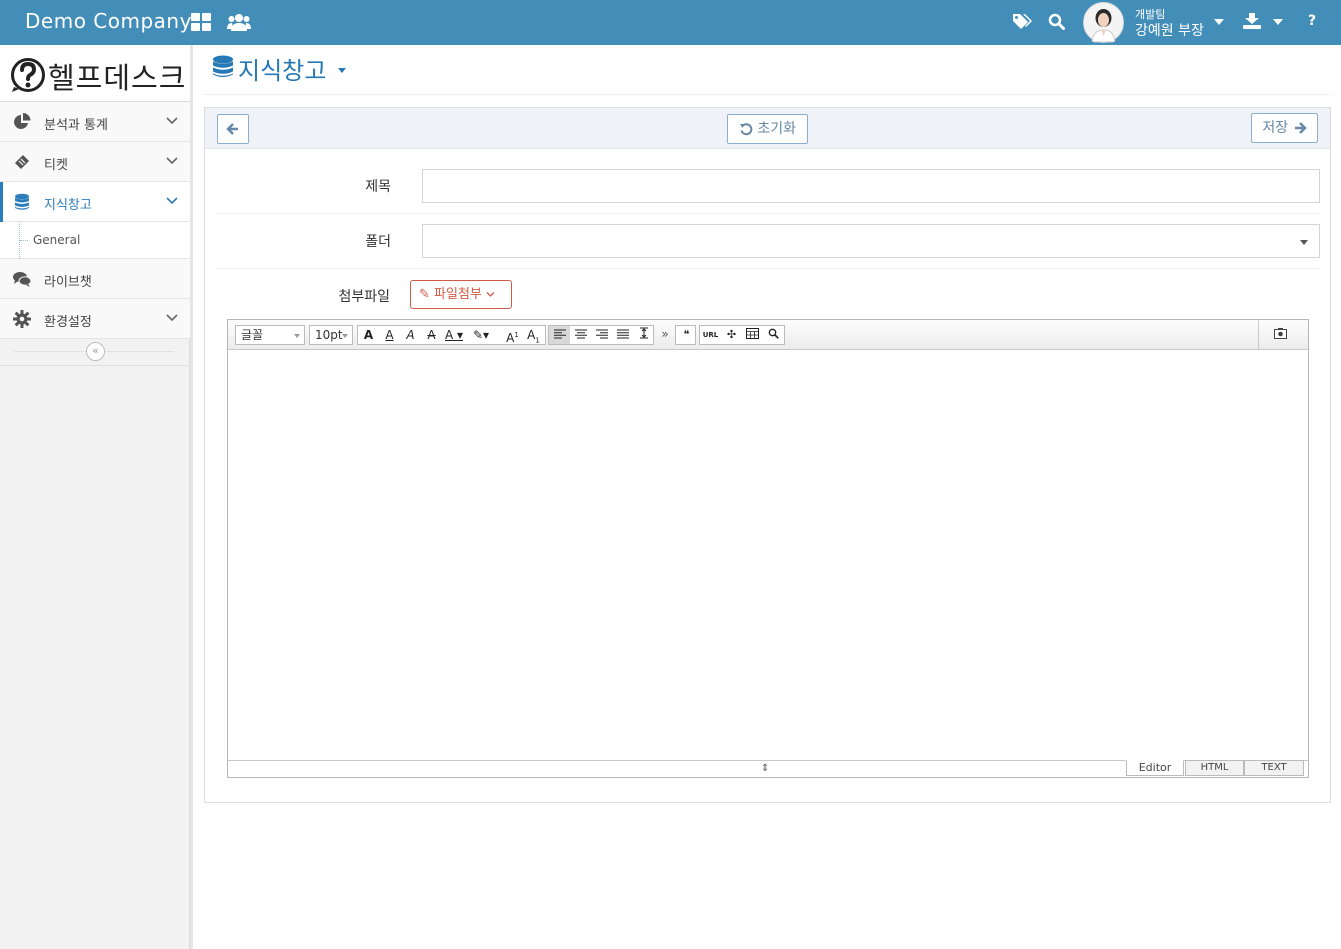 Image resolution: width=1341 pixels, height=949 pixels. I want to click on question-logo-icon, so click(28, 75).